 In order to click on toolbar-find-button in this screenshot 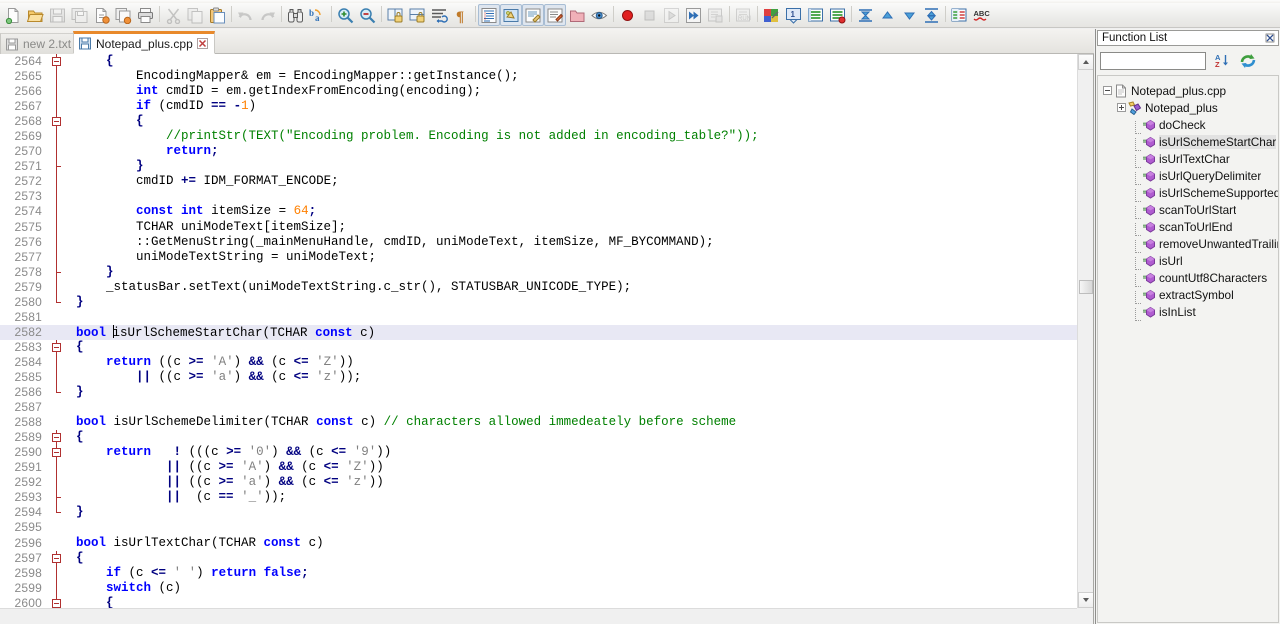, I will do `click(295, 15)`.